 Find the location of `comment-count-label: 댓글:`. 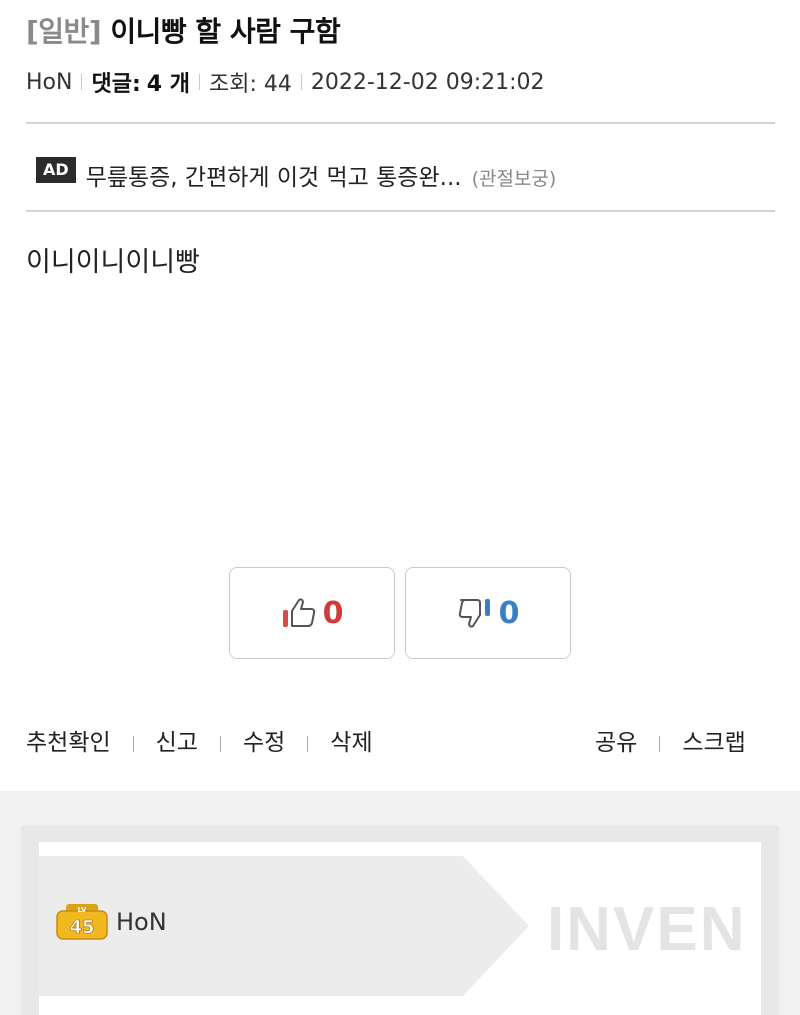

comment-count-label: 댓글: is located at coordinates (116, 84).